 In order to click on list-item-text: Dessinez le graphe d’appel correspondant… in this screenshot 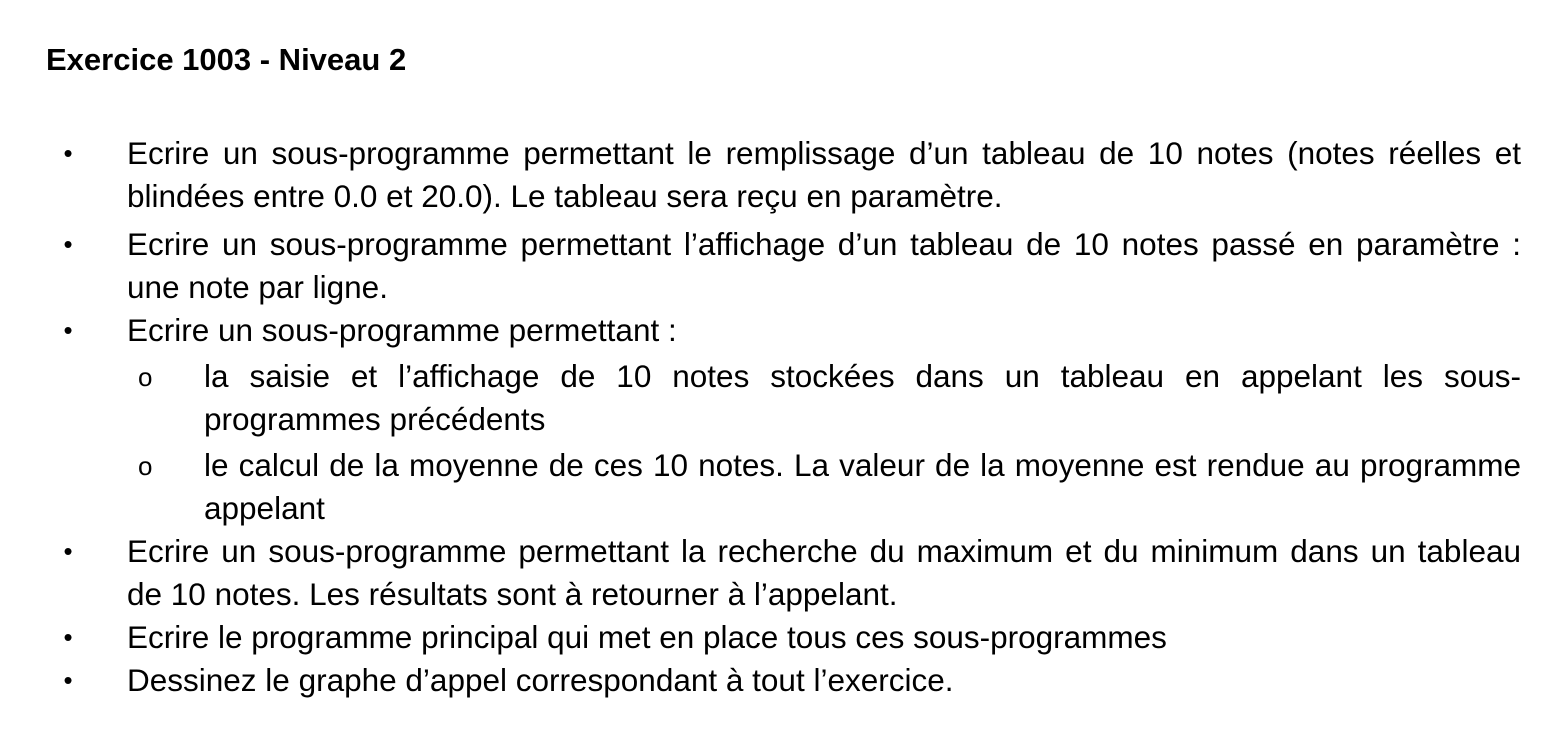, I will do `click(540, 680)`.